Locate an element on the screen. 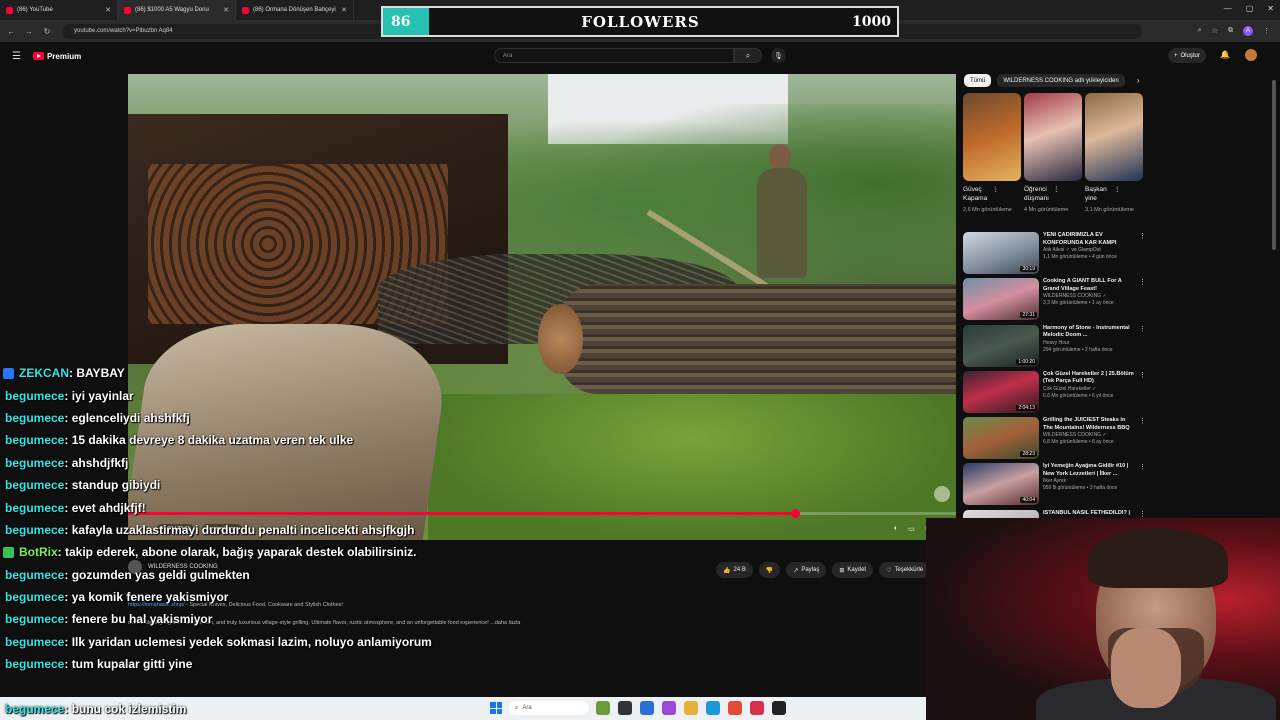 This screenshot has height=720, width=1280. youtube-logo: Premium is located at coordinates (57, 56).